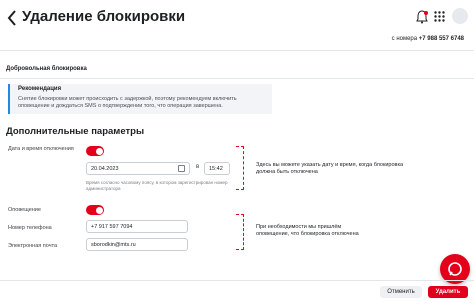  Describe the element at coordinates (422, 17) in the screenshot. I see `bell-icon` at that location.